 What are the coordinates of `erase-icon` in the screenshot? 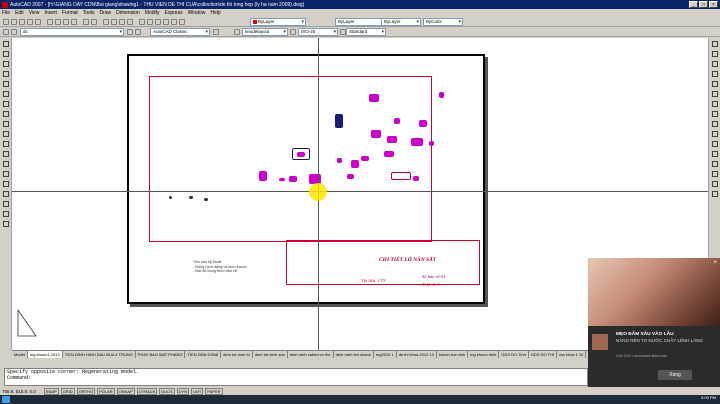 It's located at (714, 44).